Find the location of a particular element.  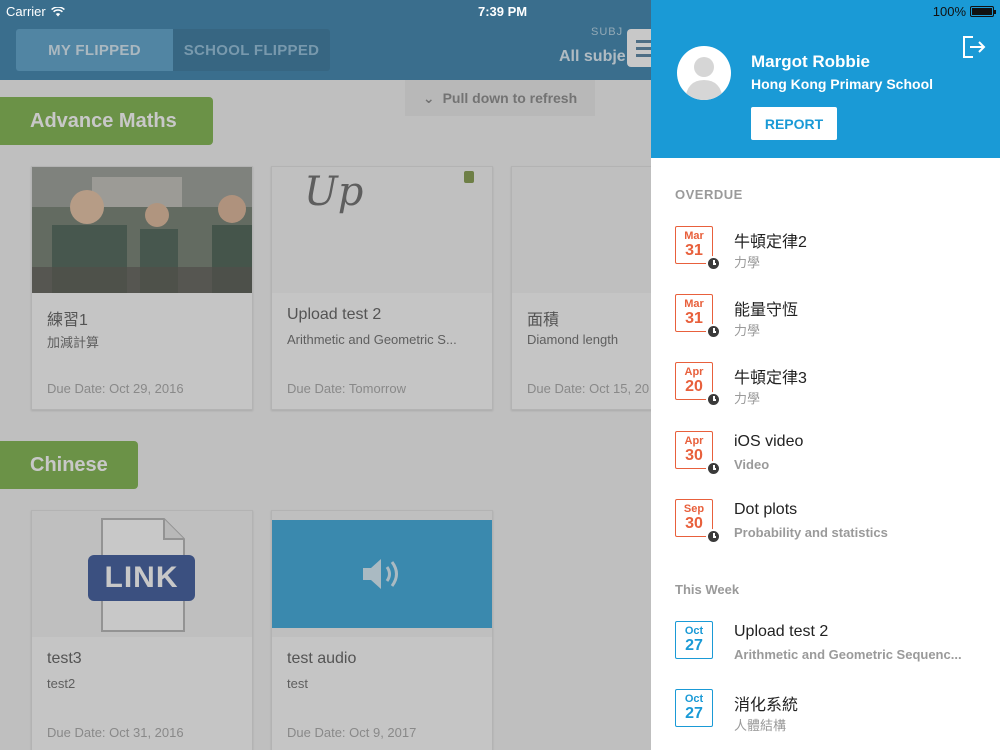

list-item: Apr 30 iOS video Video is located at coordinates (830, 460).